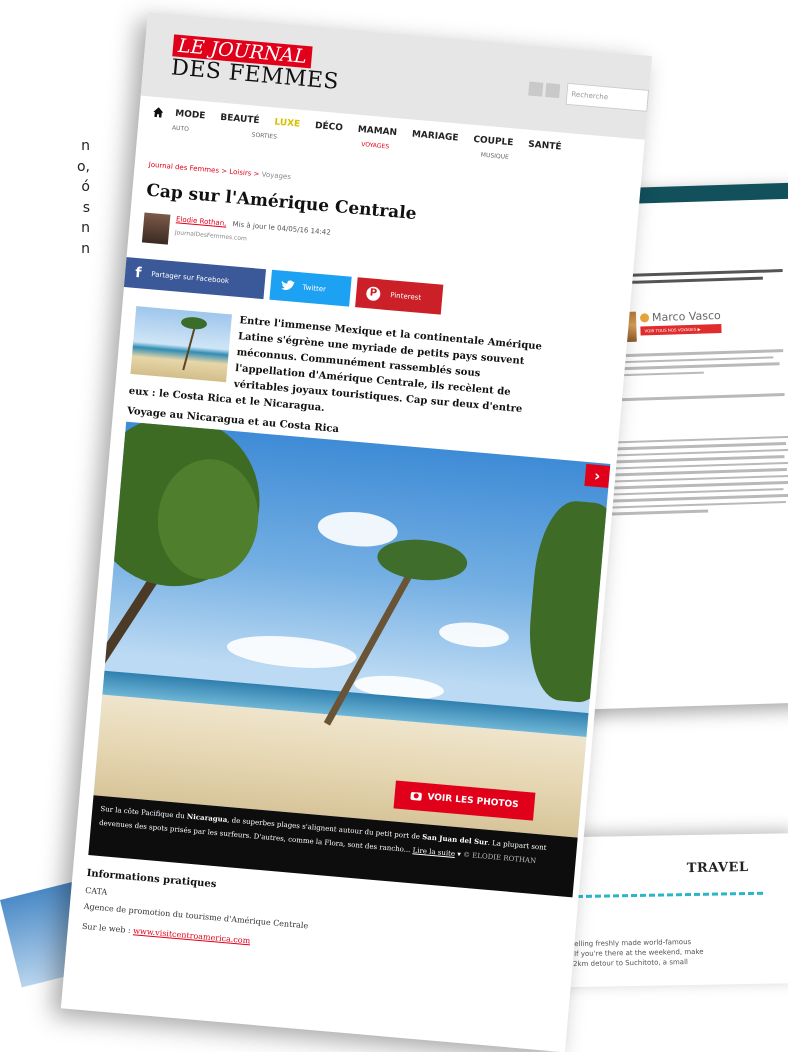 The height and width of the screenshot is (1052, 788). I want to click on author-site: JournalDesFemmes.com, so click(211, 236).